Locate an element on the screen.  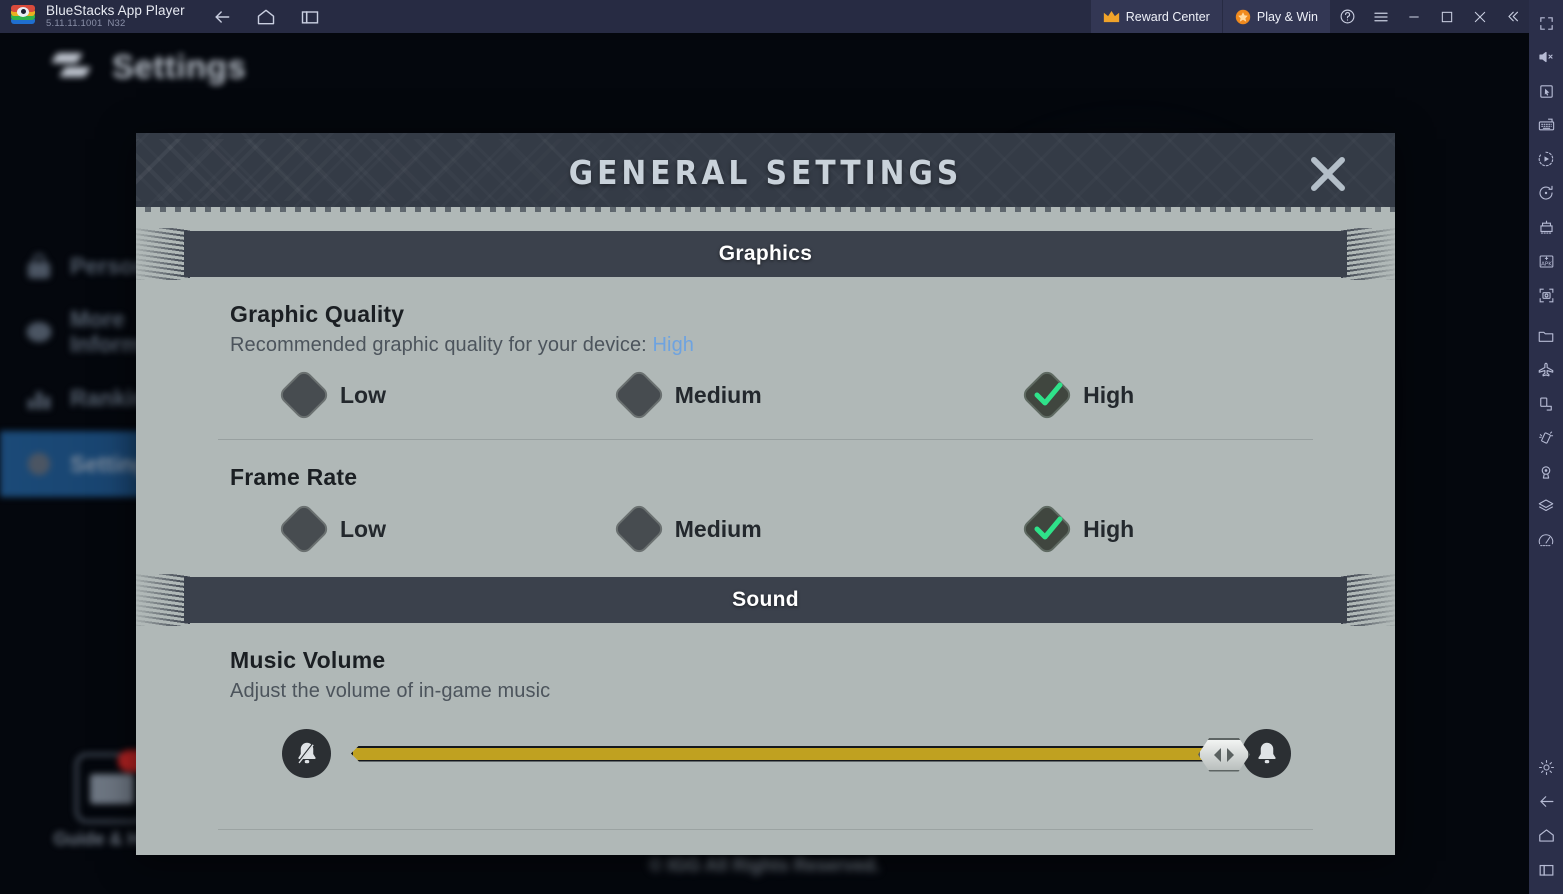
section-banner-graphics: Graphics is located at coordinates (765, 254).